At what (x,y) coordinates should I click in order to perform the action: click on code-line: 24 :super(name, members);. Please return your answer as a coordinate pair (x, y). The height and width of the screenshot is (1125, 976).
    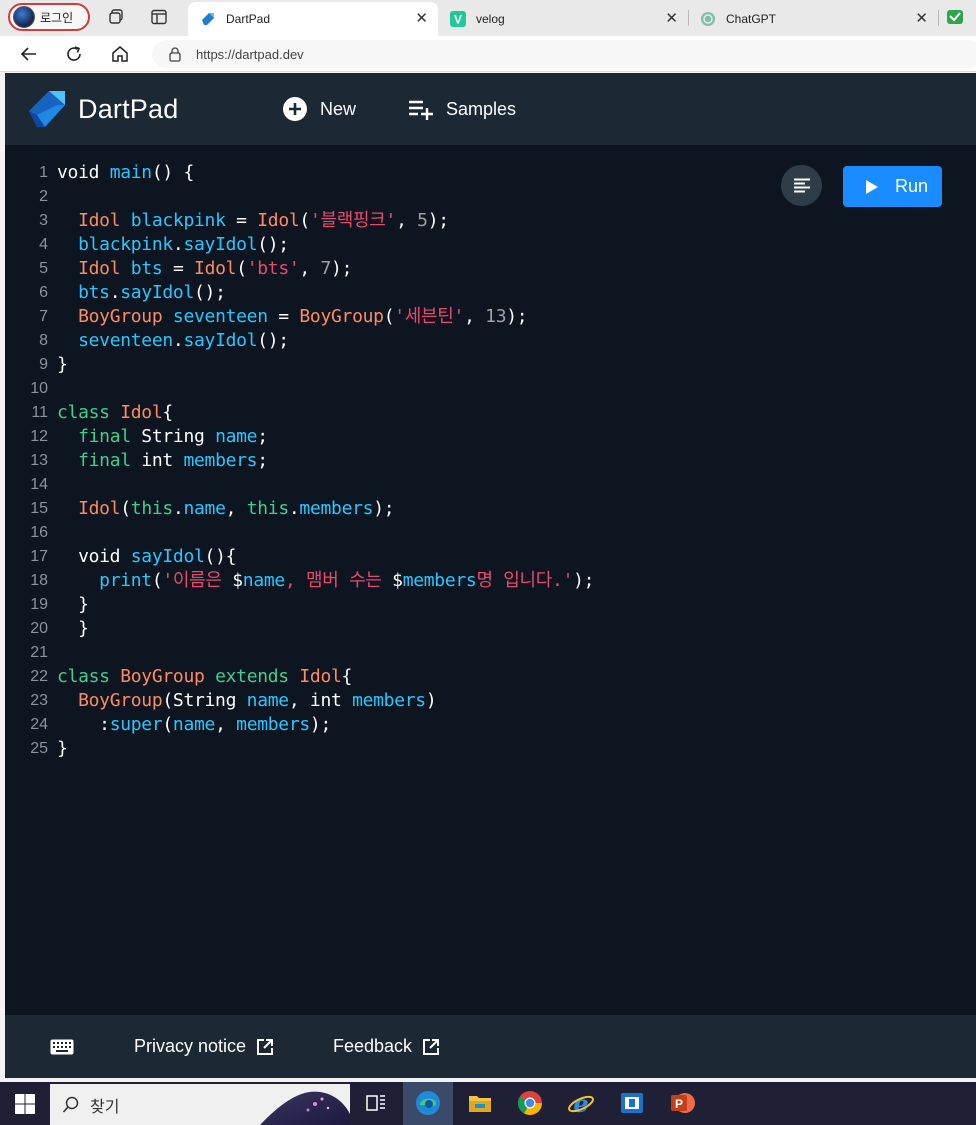
    Looking at the image, I should click on (355, 725).